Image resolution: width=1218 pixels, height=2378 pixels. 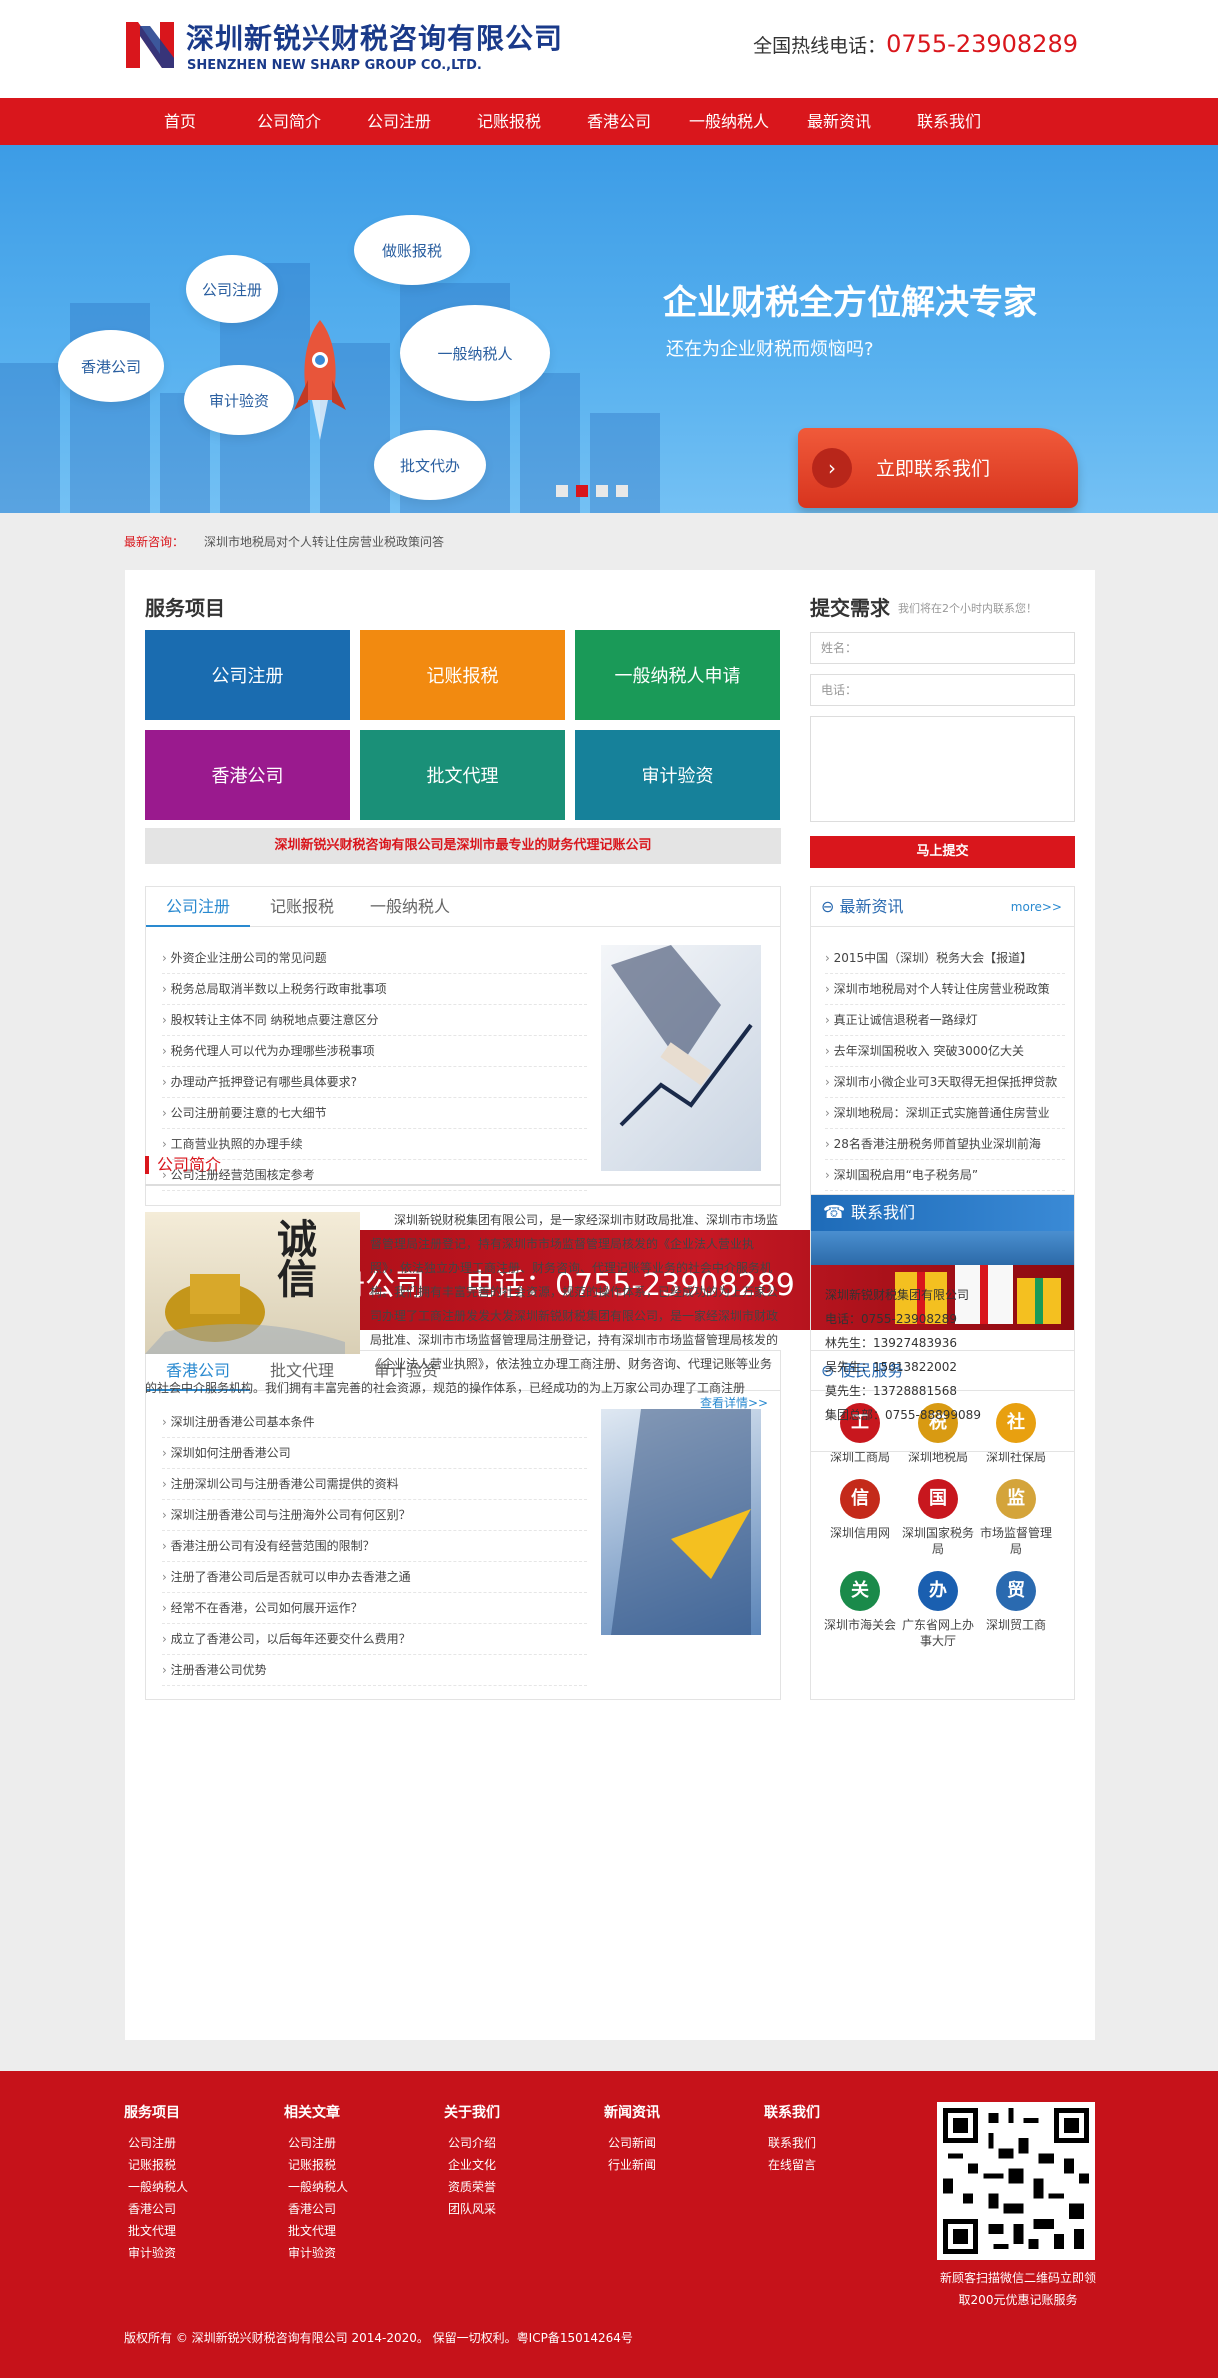 I want to click on slide-dot-active, so click(x=582, y=491).